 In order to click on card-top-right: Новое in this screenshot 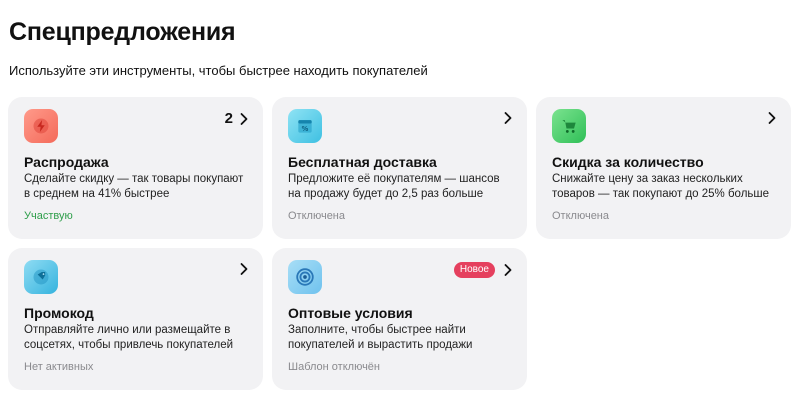, I will do `click(483, 270)`.